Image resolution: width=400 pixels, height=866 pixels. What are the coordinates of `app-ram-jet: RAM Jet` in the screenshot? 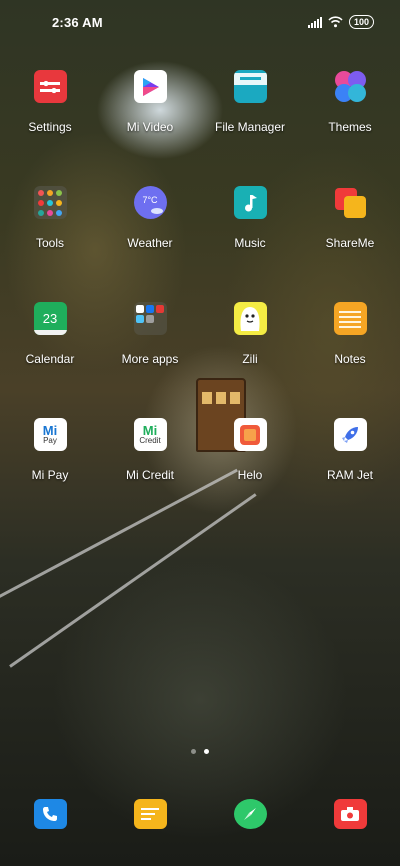 It's located at (350, 472).